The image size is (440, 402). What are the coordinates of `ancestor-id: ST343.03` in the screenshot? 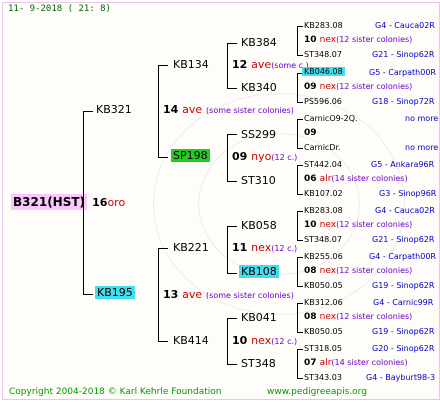 It's located at (323, 378).